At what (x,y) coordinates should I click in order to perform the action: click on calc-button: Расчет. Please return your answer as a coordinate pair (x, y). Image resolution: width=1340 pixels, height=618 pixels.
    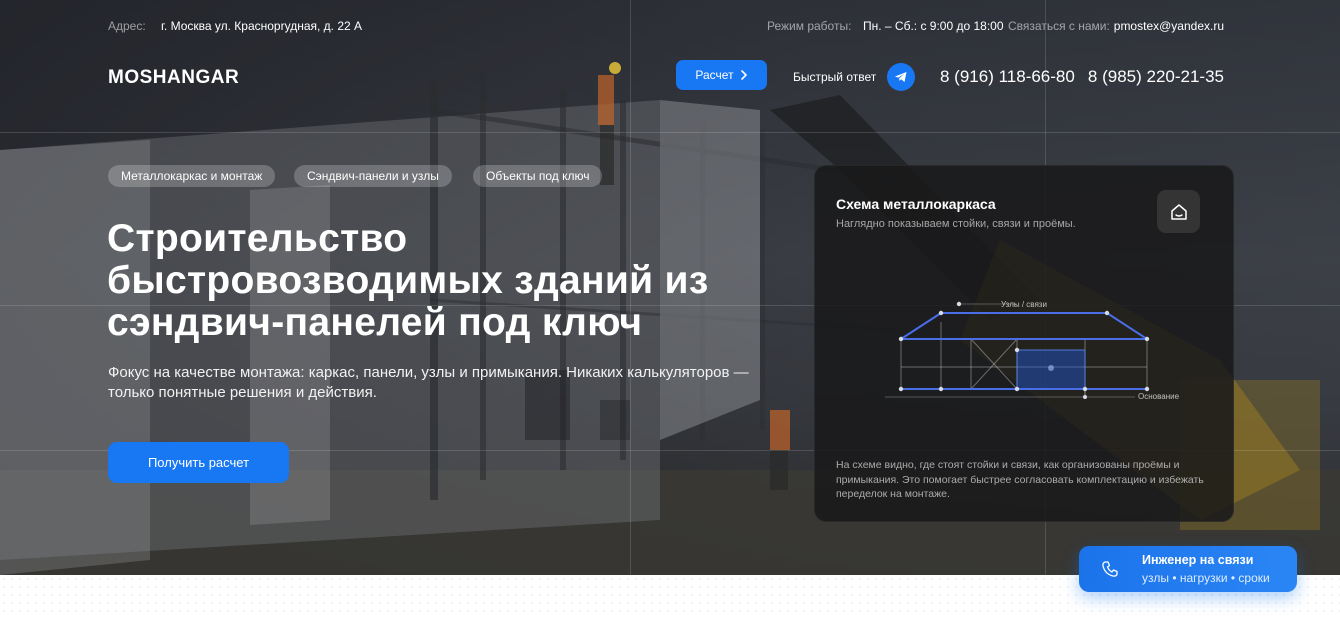
    Looking at the image, I should click on (721, 75).